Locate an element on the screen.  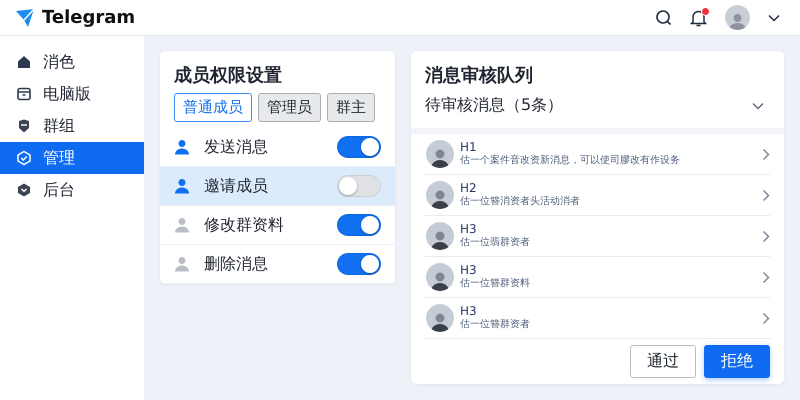
reject-button: 拒绝 is located at coordinates (737, 361).